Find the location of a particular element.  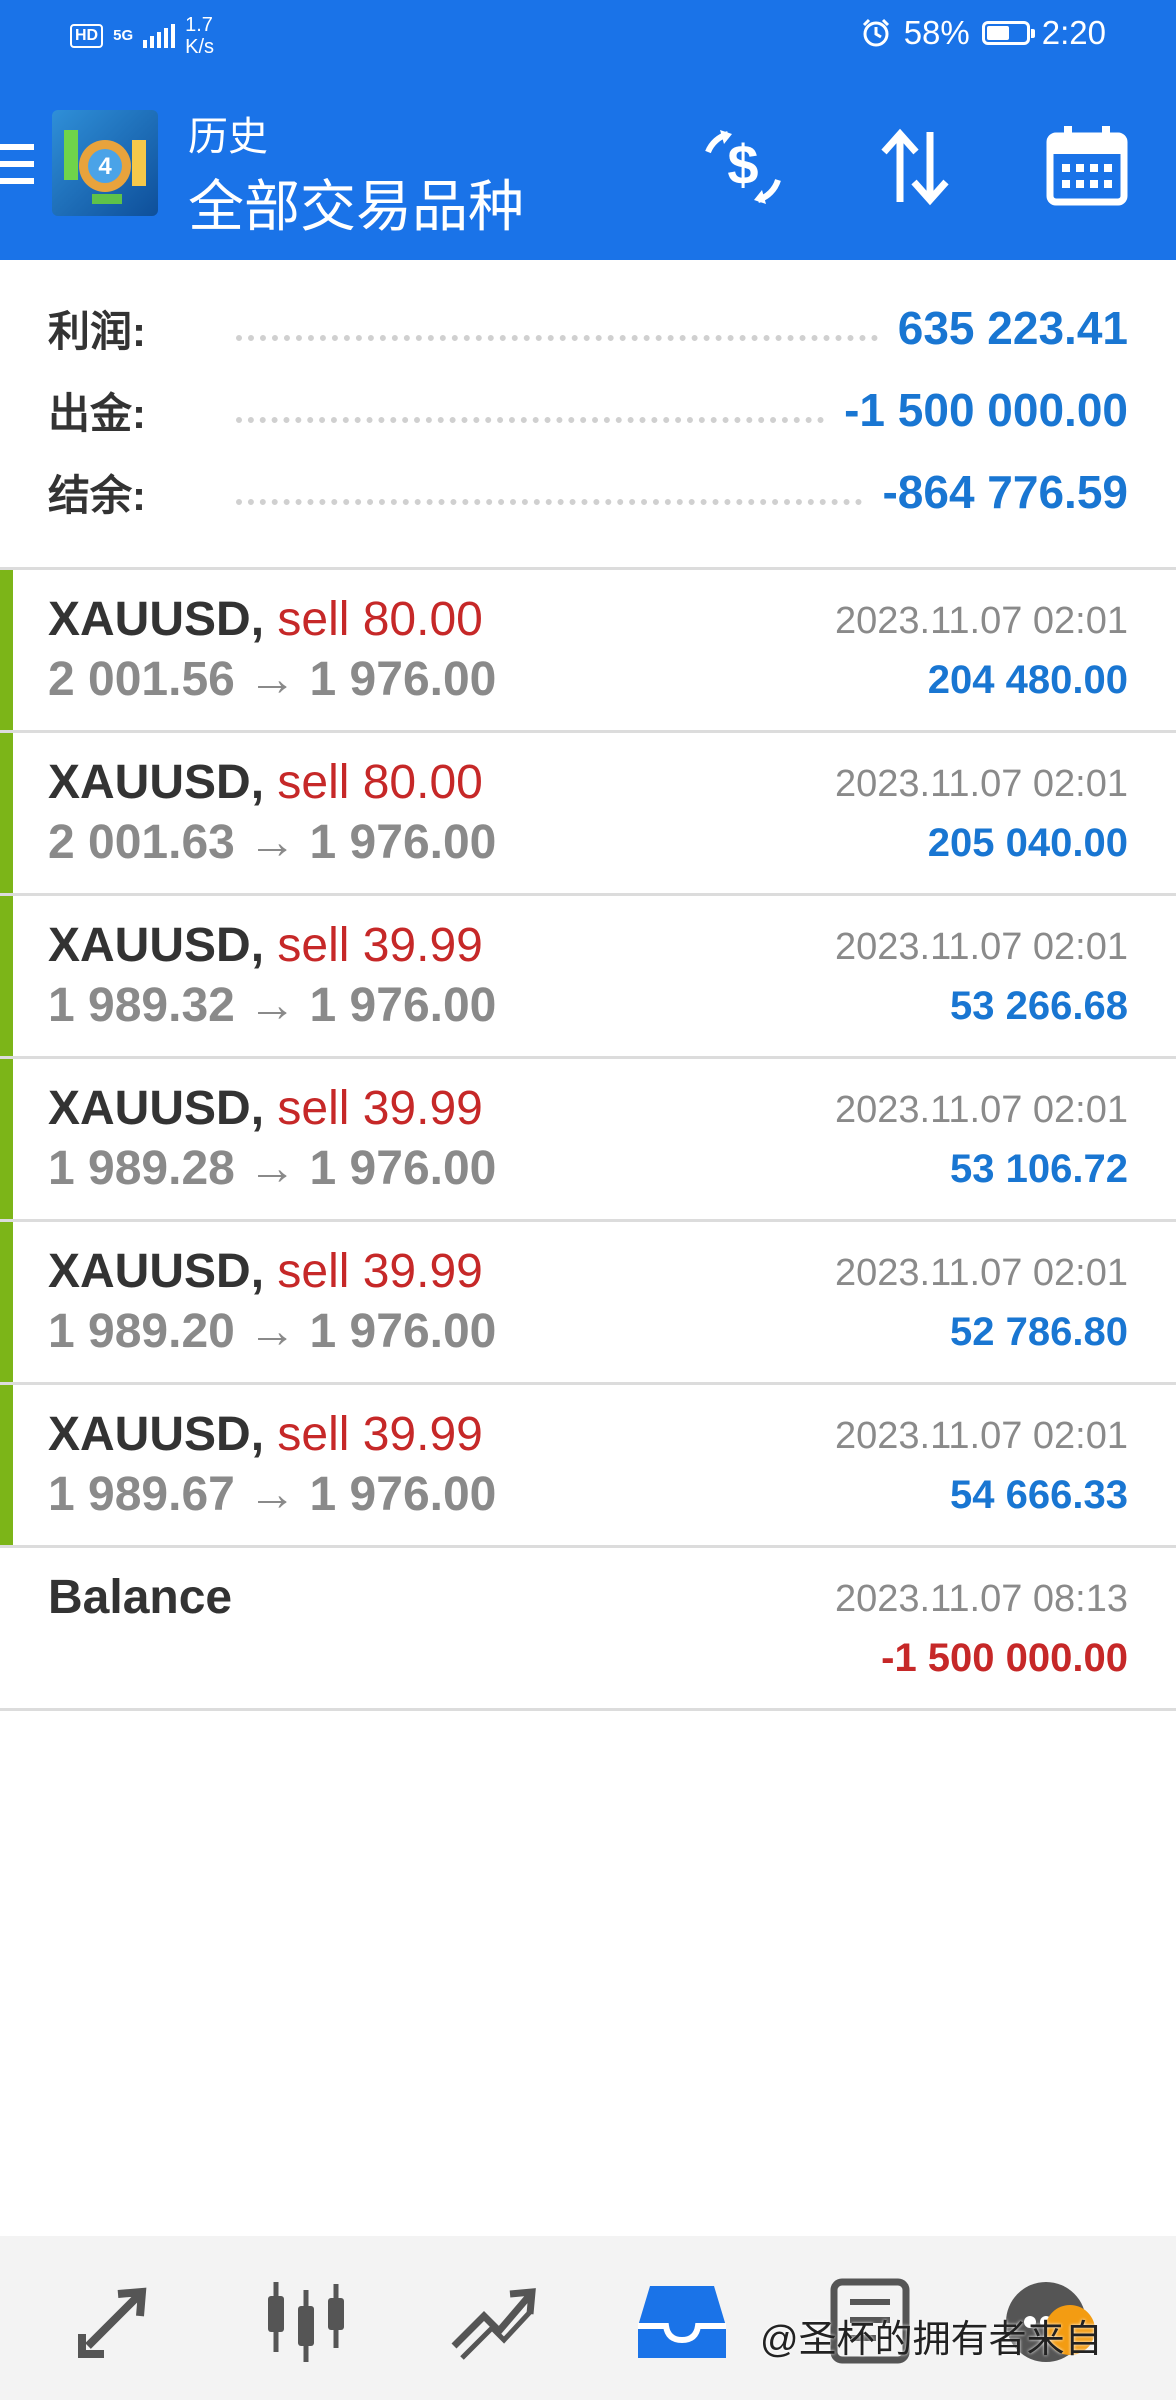

svg-text: 4 is located at coordinates (105, 166).